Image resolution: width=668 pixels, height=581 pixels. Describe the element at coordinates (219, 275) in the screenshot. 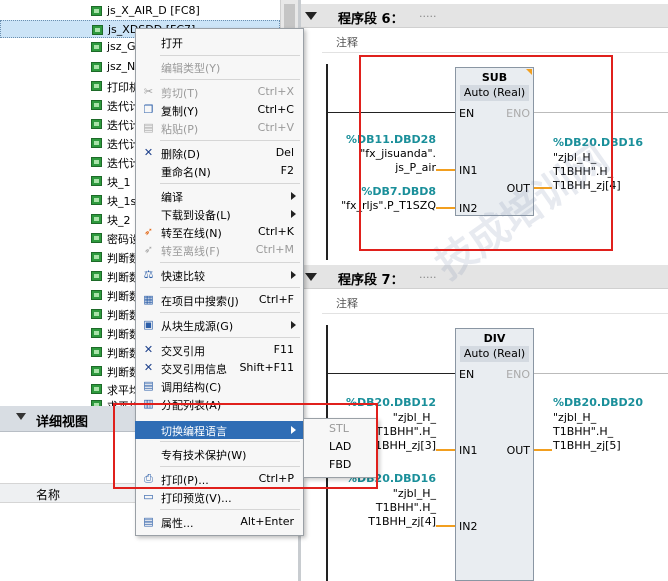

I see `menu-item-quick-compare: ⚖ 快速比较` at that location.